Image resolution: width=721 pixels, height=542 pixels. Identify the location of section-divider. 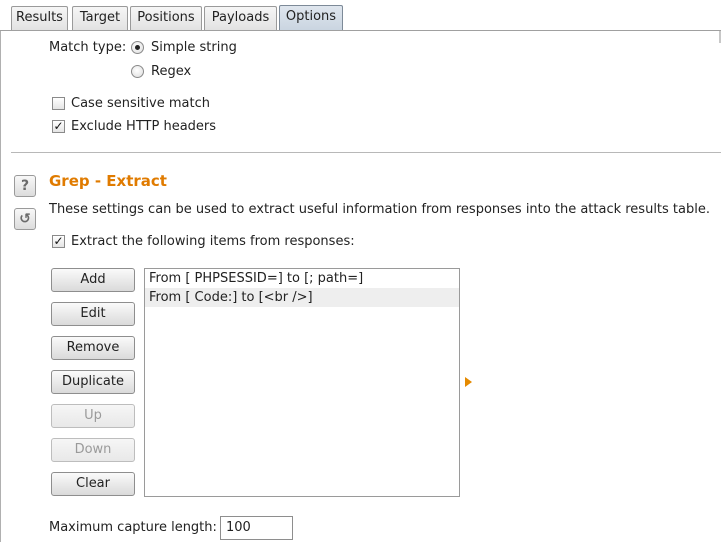
(366, 152).